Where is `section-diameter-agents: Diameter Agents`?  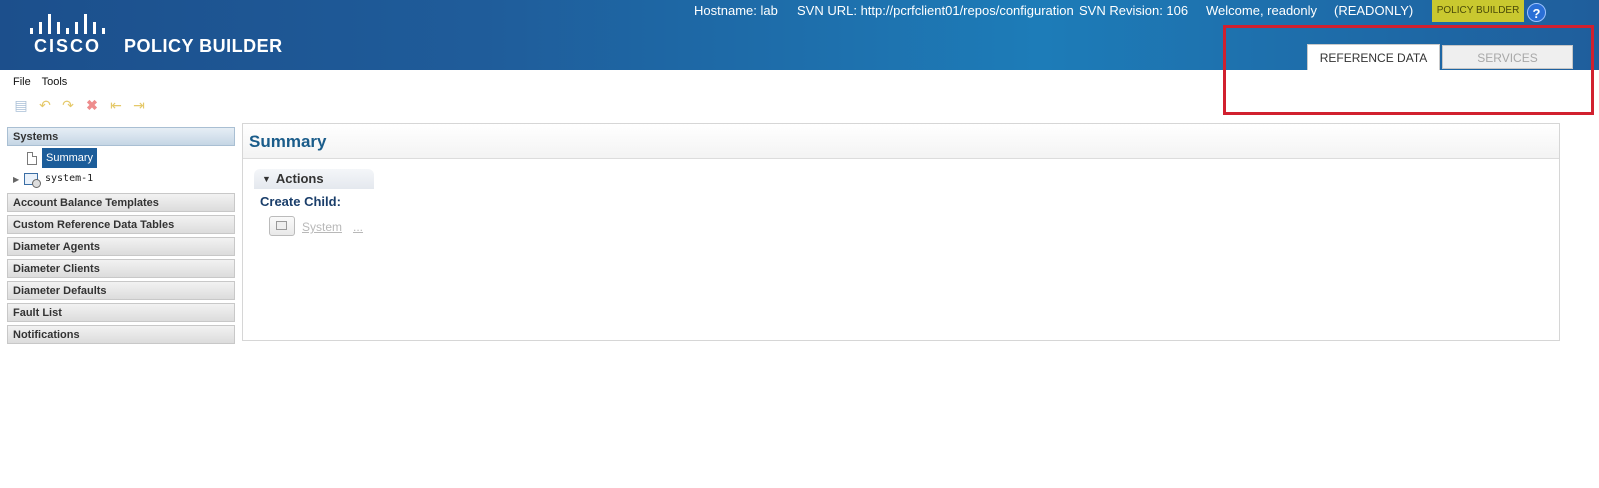 section-diameter-agents: Diameter Agents is located at coordinates (121, 246).